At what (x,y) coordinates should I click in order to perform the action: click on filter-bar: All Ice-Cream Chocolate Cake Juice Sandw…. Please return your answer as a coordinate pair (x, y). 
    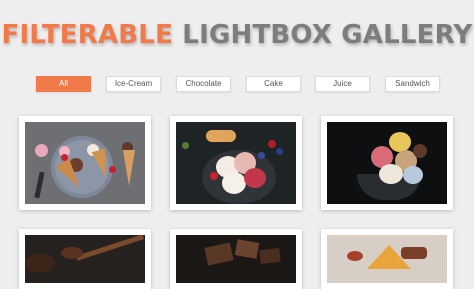
    Looking at the image, I should click on (237, 84).